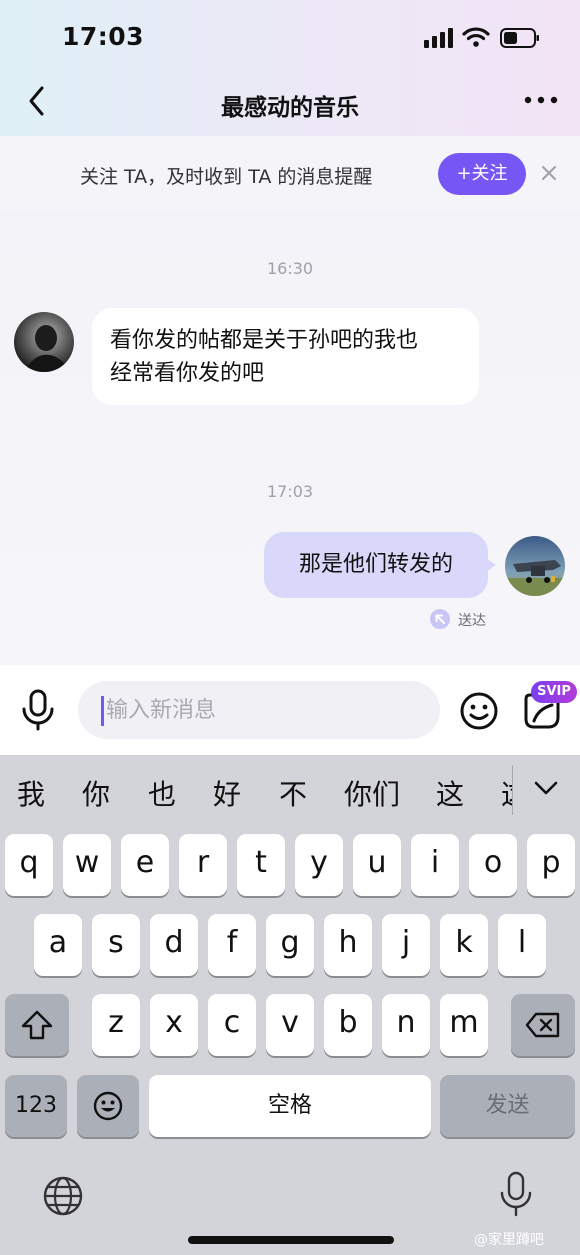 The image size is (580, 1255). What do you see at coordinates (102, 711) in the screenshot?
I see `text-cursor` at bounding box center [102, 711].